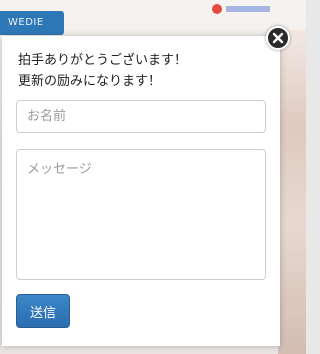 This screenshot has width=320, height=354. I want to click on close-button, so click(278, 38).